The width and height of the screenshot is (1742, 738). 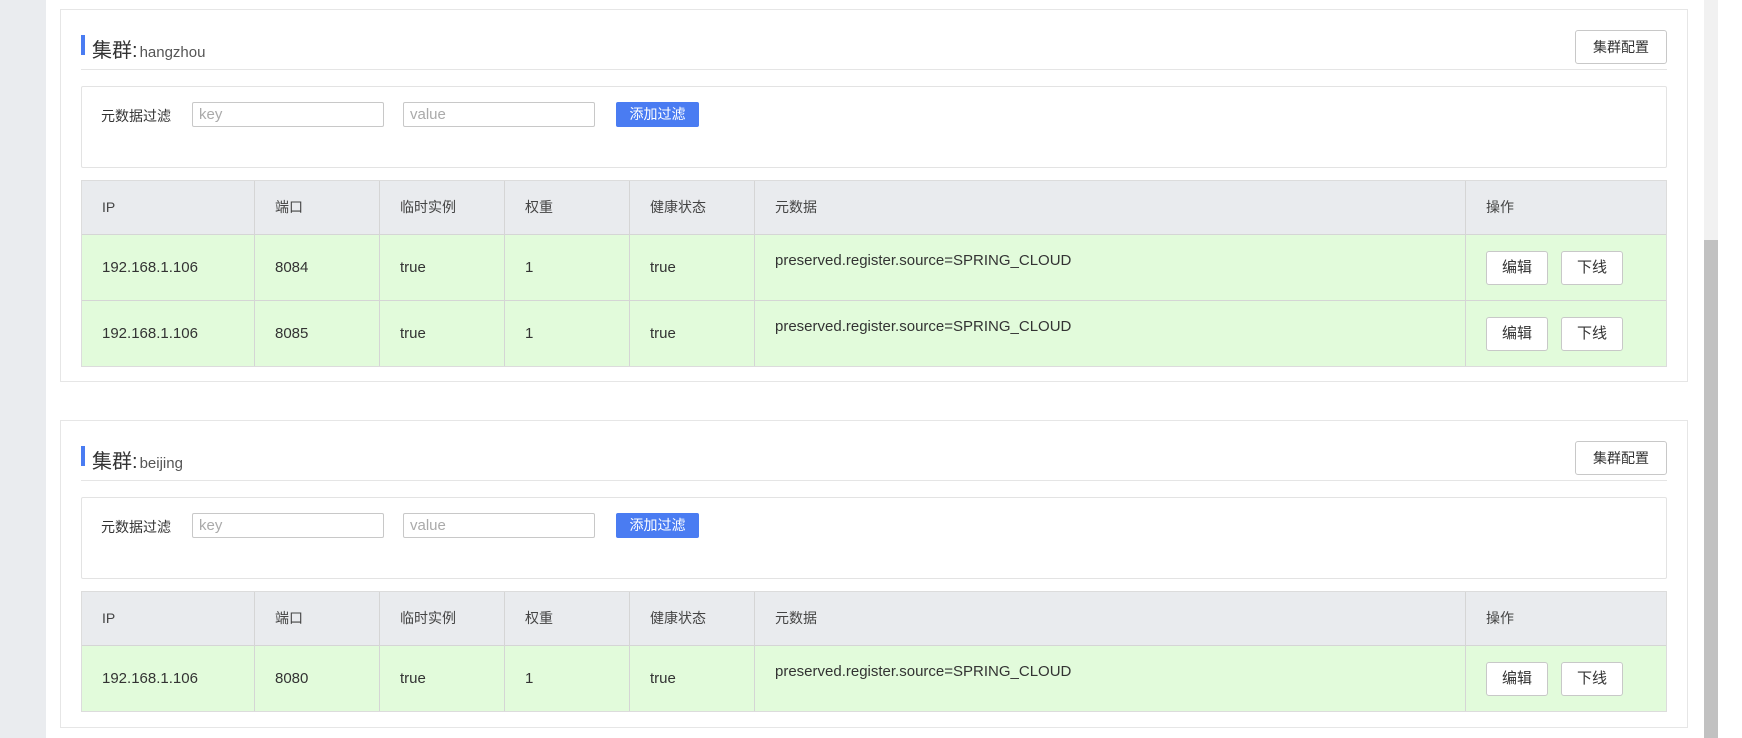 I want to click on cell-port: 8080, so click(x=317, y=678).